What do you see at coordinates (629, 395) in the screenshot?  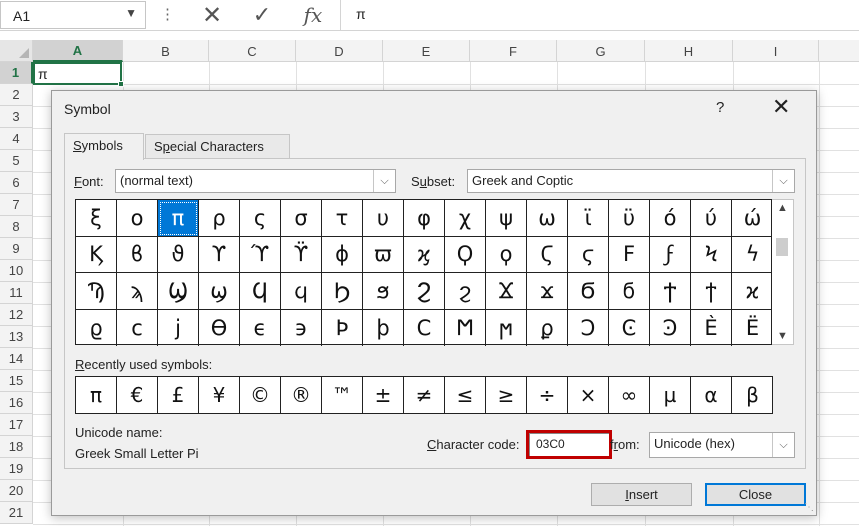 I see `recent-symbol-cell: ∞` at bounding box center [629, 395].